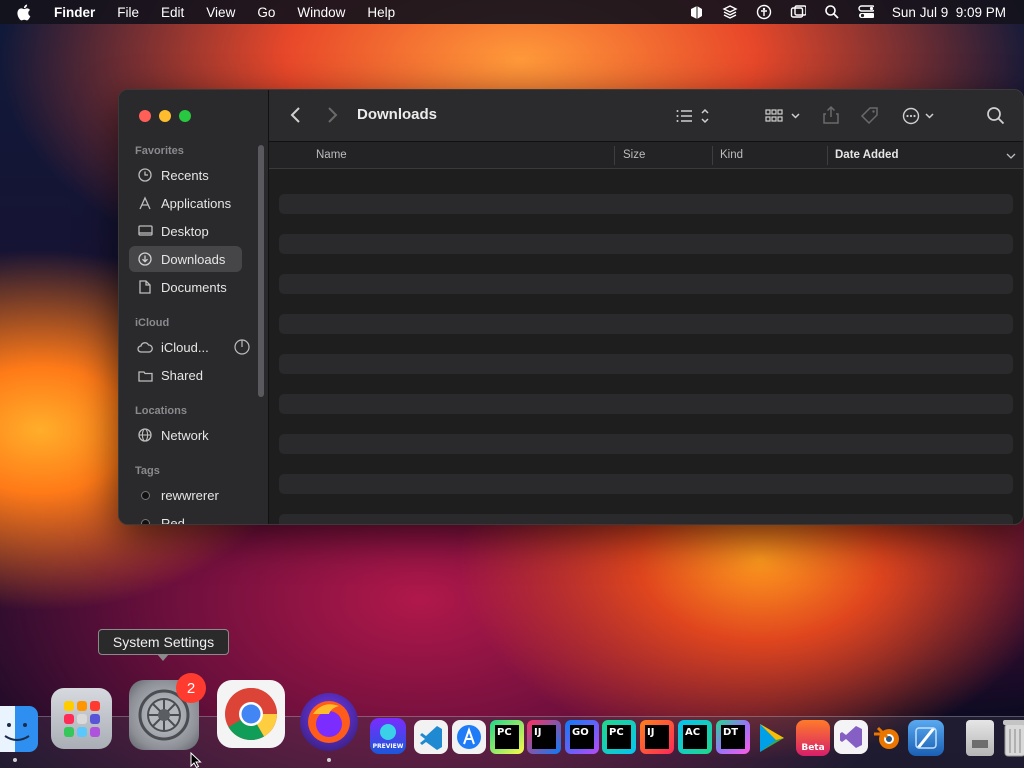 The width and height of the screenshot is (1024, 768). I want to click on sidebar-item-desktop: Desktop, so click(185, 231).